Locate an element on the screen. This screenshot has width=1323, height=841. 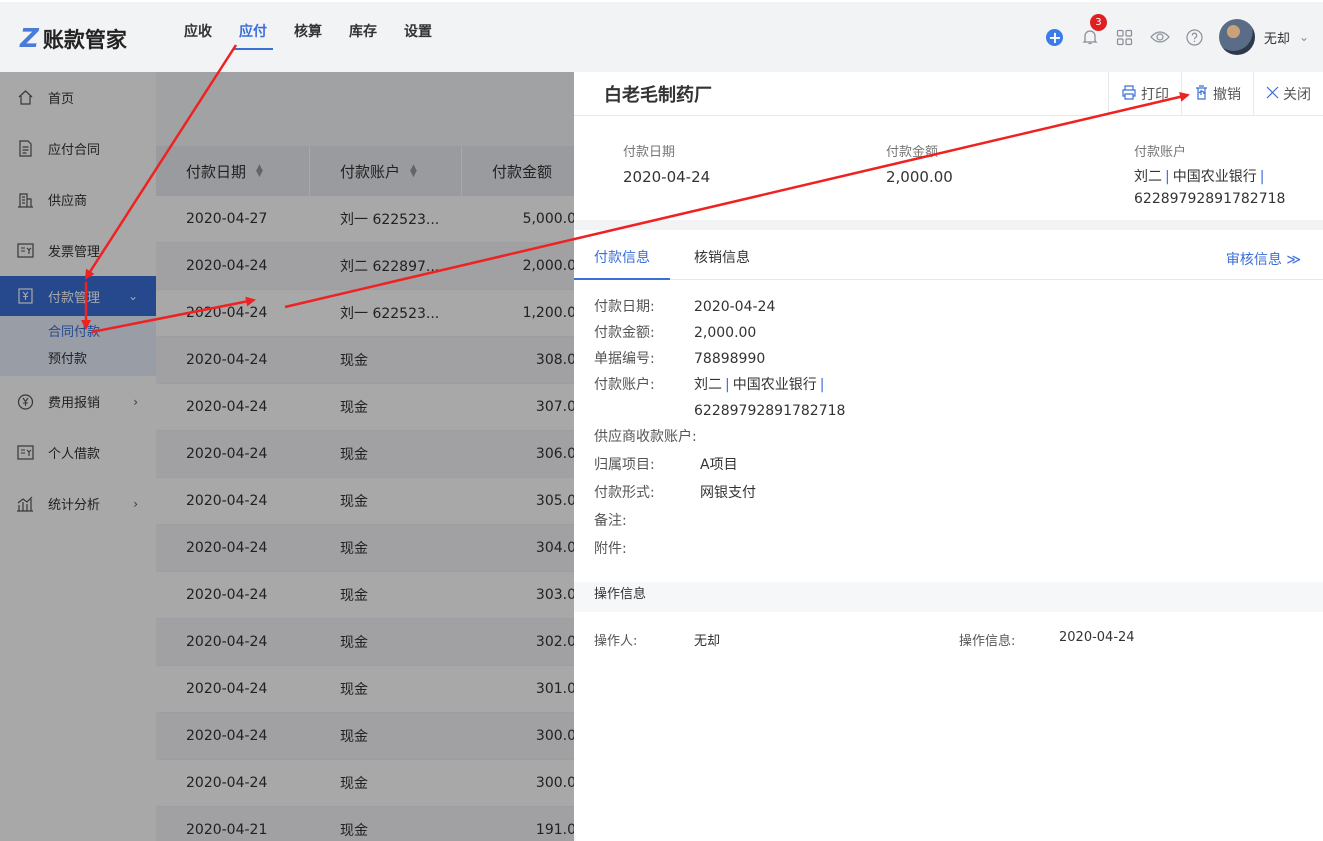
nav-item-inventory: 库存 is located at coordinates (363, 37).